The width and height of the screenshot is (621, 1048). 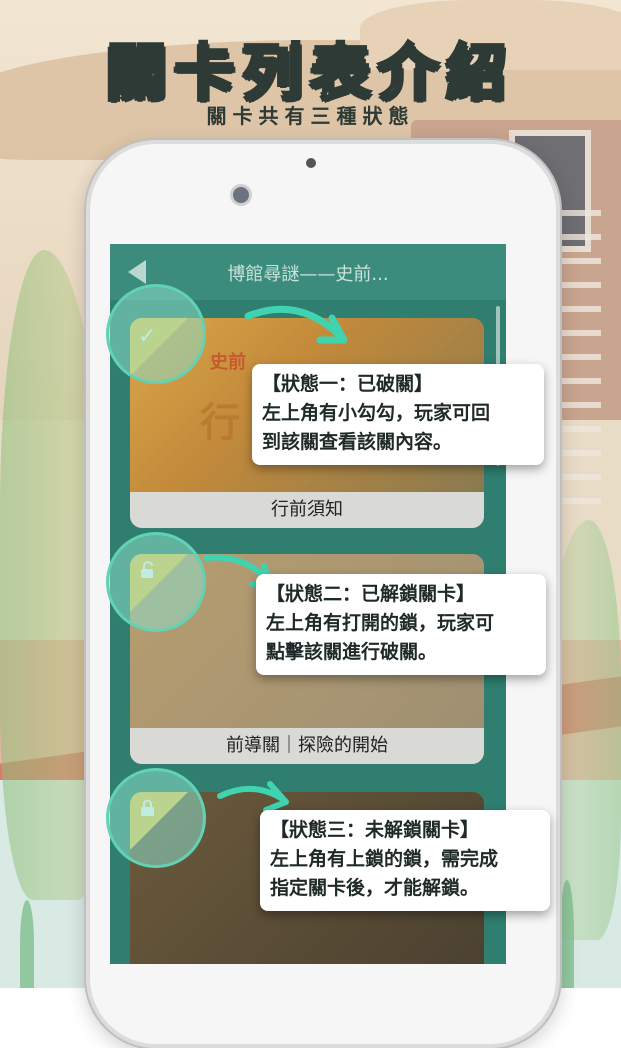 What do you see at coordinates (296, 324) in the screenshot?
I see `arrow-icon` at bounding box center [296, 324].